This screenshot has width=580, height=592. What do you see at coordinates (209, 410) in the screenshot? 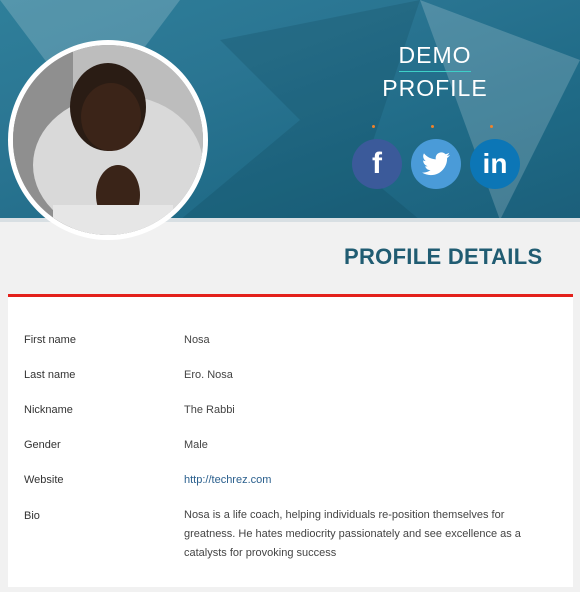
I see `value-nickname: The Rabbi` at bounding box center [209, 410].